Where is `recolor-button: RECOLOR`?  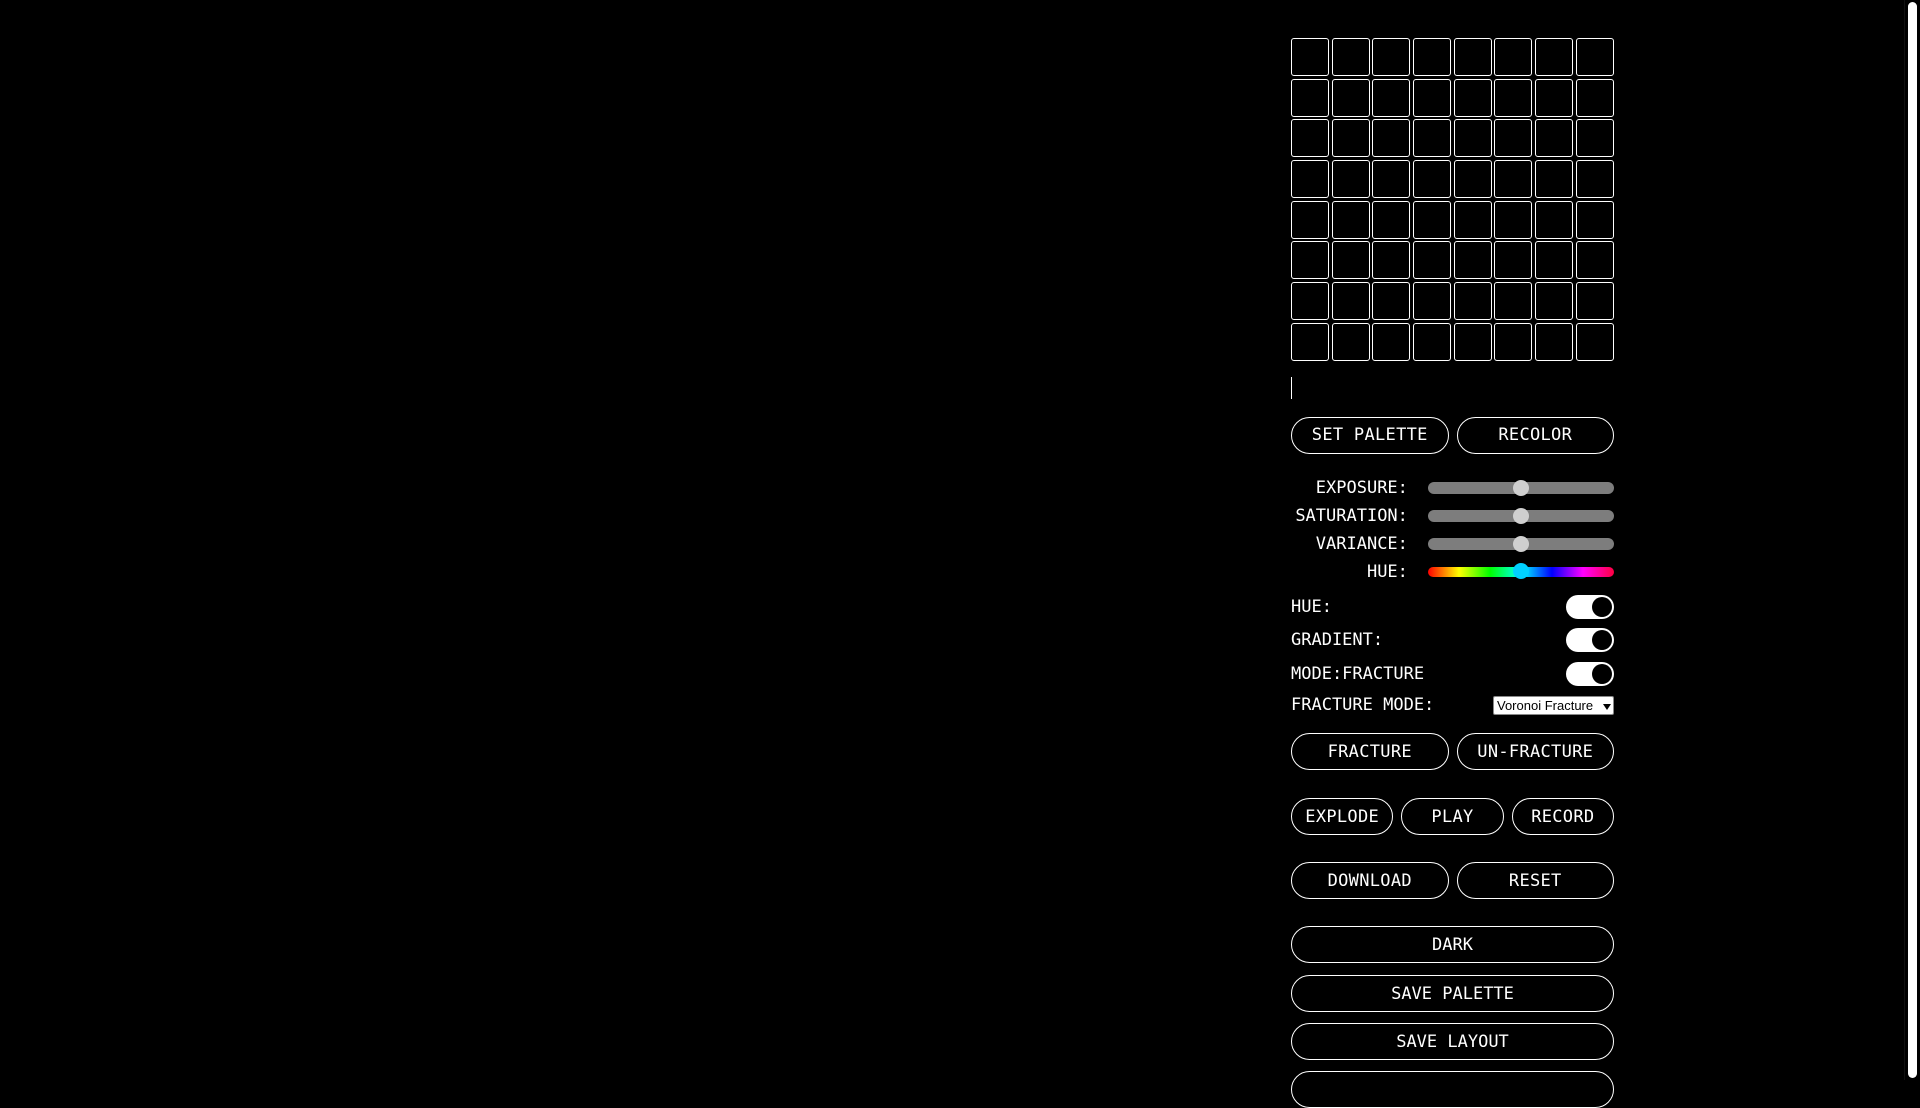
recolor-button: RECOLOR is located at coordinates (1535, 435).